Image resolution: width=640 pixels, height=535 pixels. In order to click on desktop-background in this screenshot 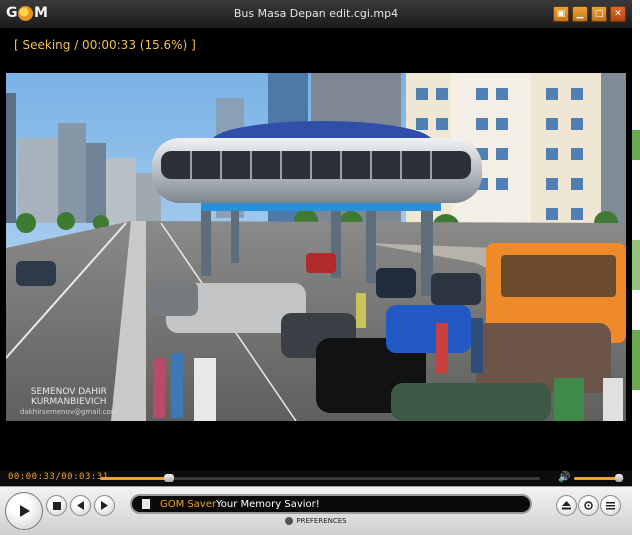, I will do `click(636, 267)`.